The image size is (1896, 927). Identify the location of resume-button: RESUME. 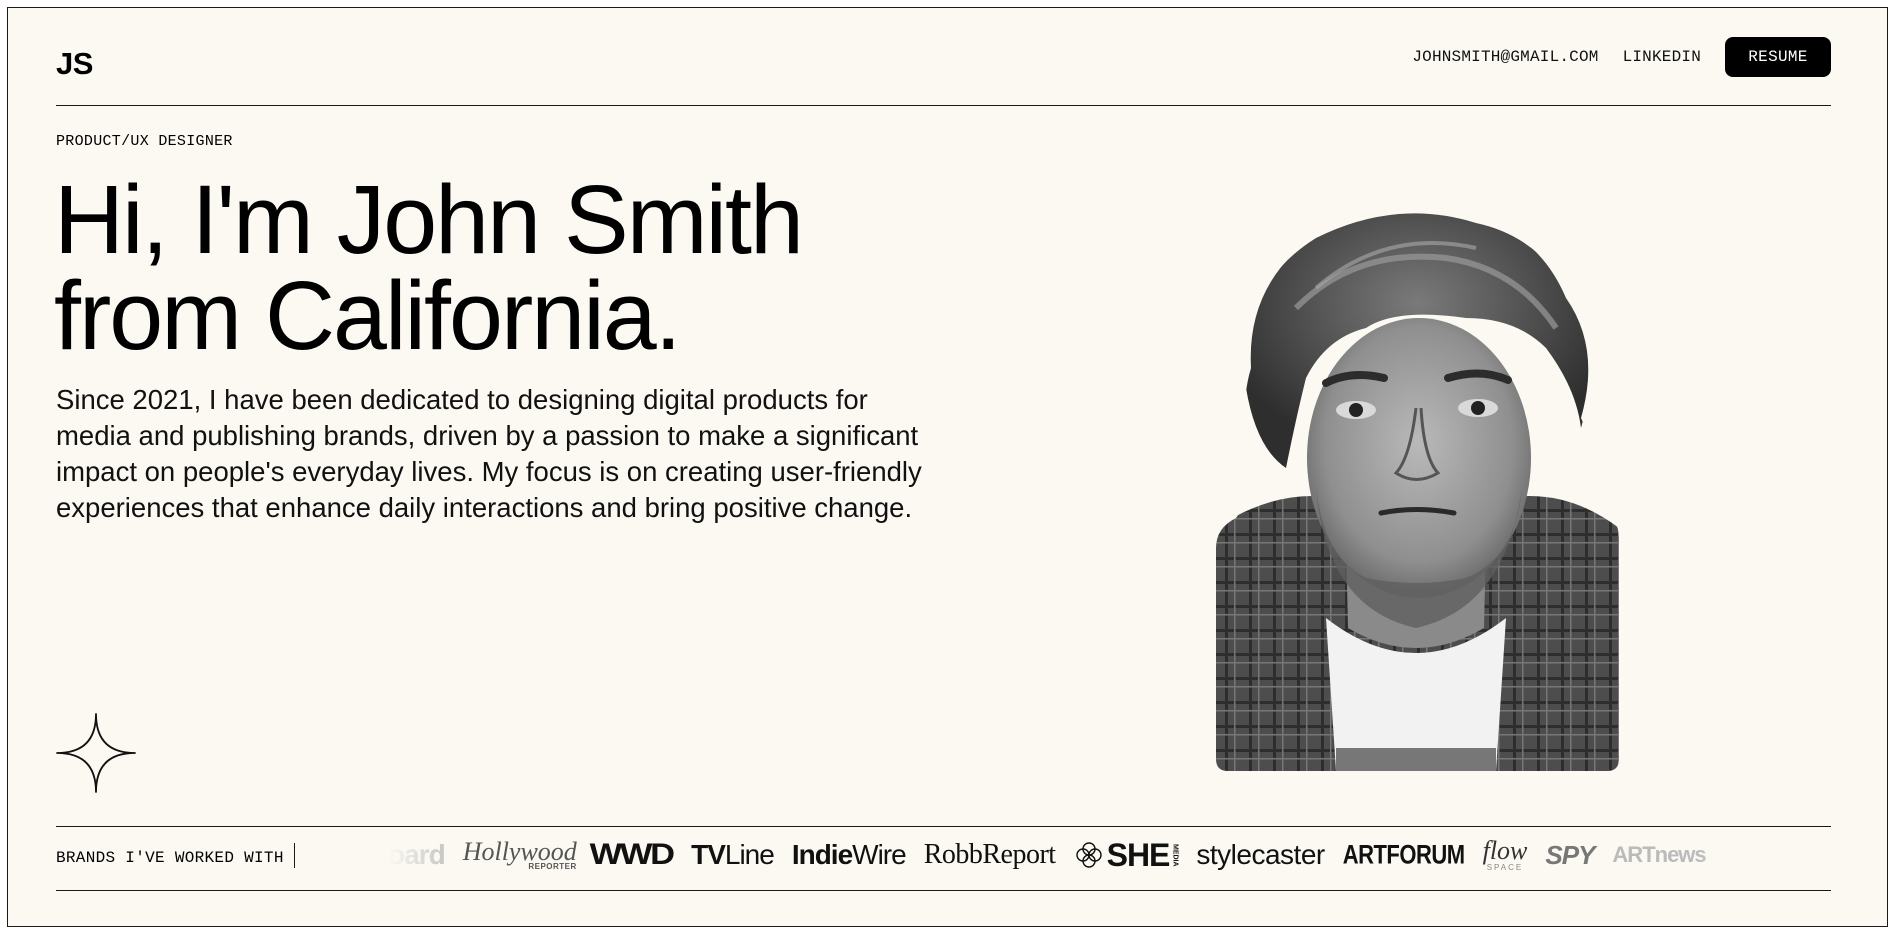
(1778, 57).